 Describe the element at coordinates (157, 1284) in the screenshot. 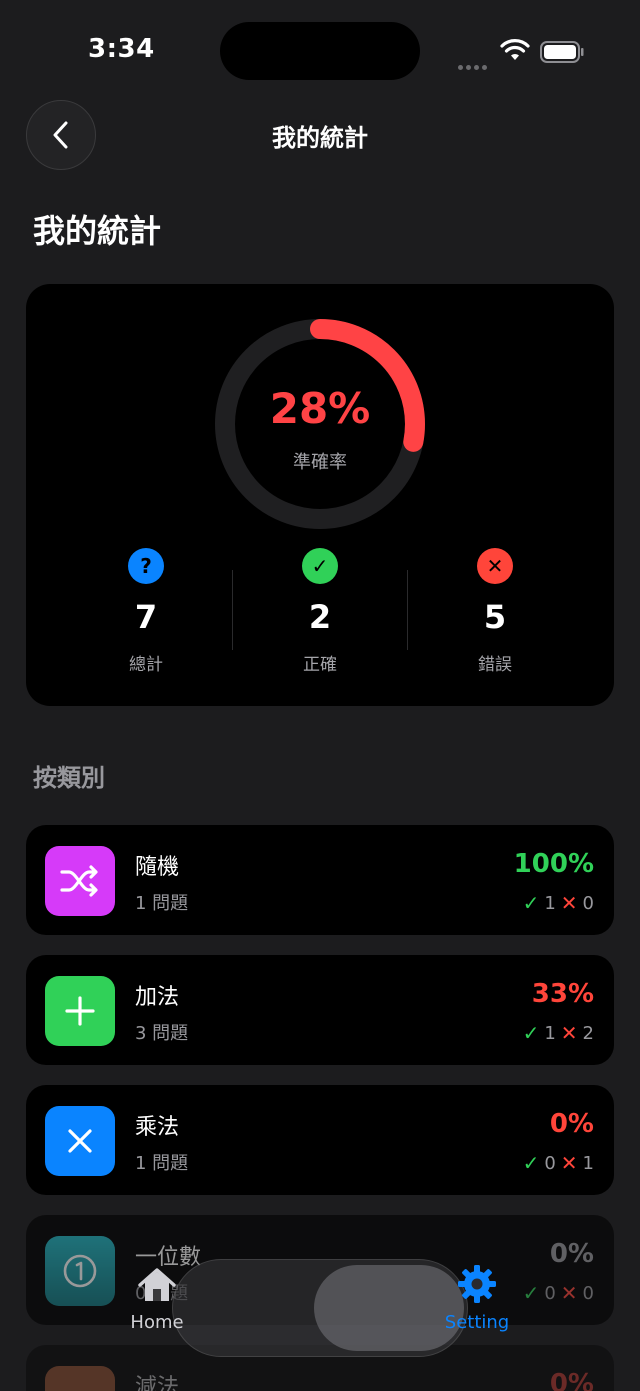

I see `house-icon` at that location.